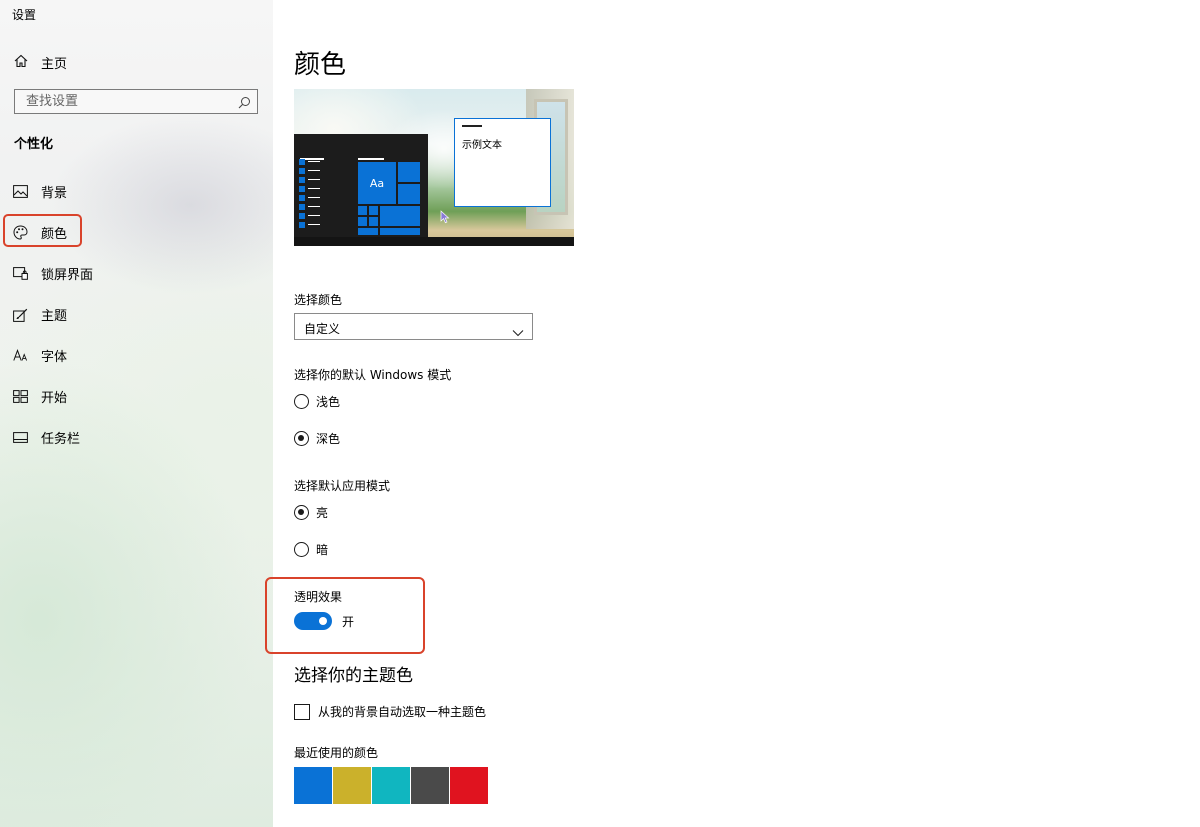  What do you see at coordinates (131, 101) in the screenshot?
I see `search-input` at bounding box center [131, 101].